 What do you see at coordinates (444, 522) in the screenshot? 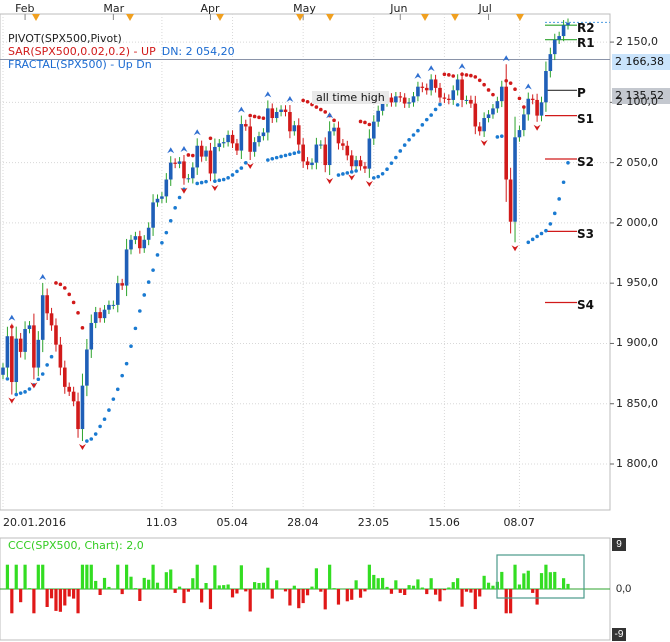
I see `date-label: 15.06` at bounding box center [444, 522].